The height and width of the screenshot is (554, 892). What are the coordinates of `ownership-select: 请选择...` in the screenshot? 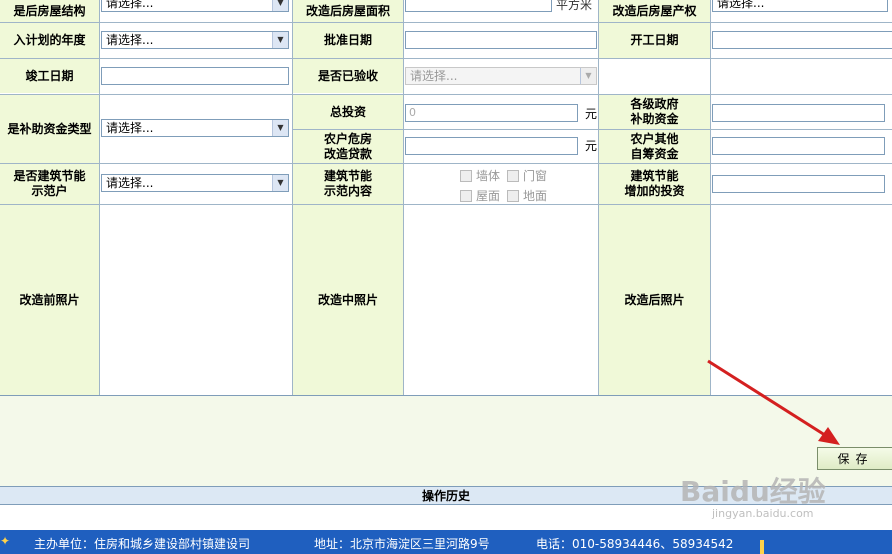 It's located at (800, 6).